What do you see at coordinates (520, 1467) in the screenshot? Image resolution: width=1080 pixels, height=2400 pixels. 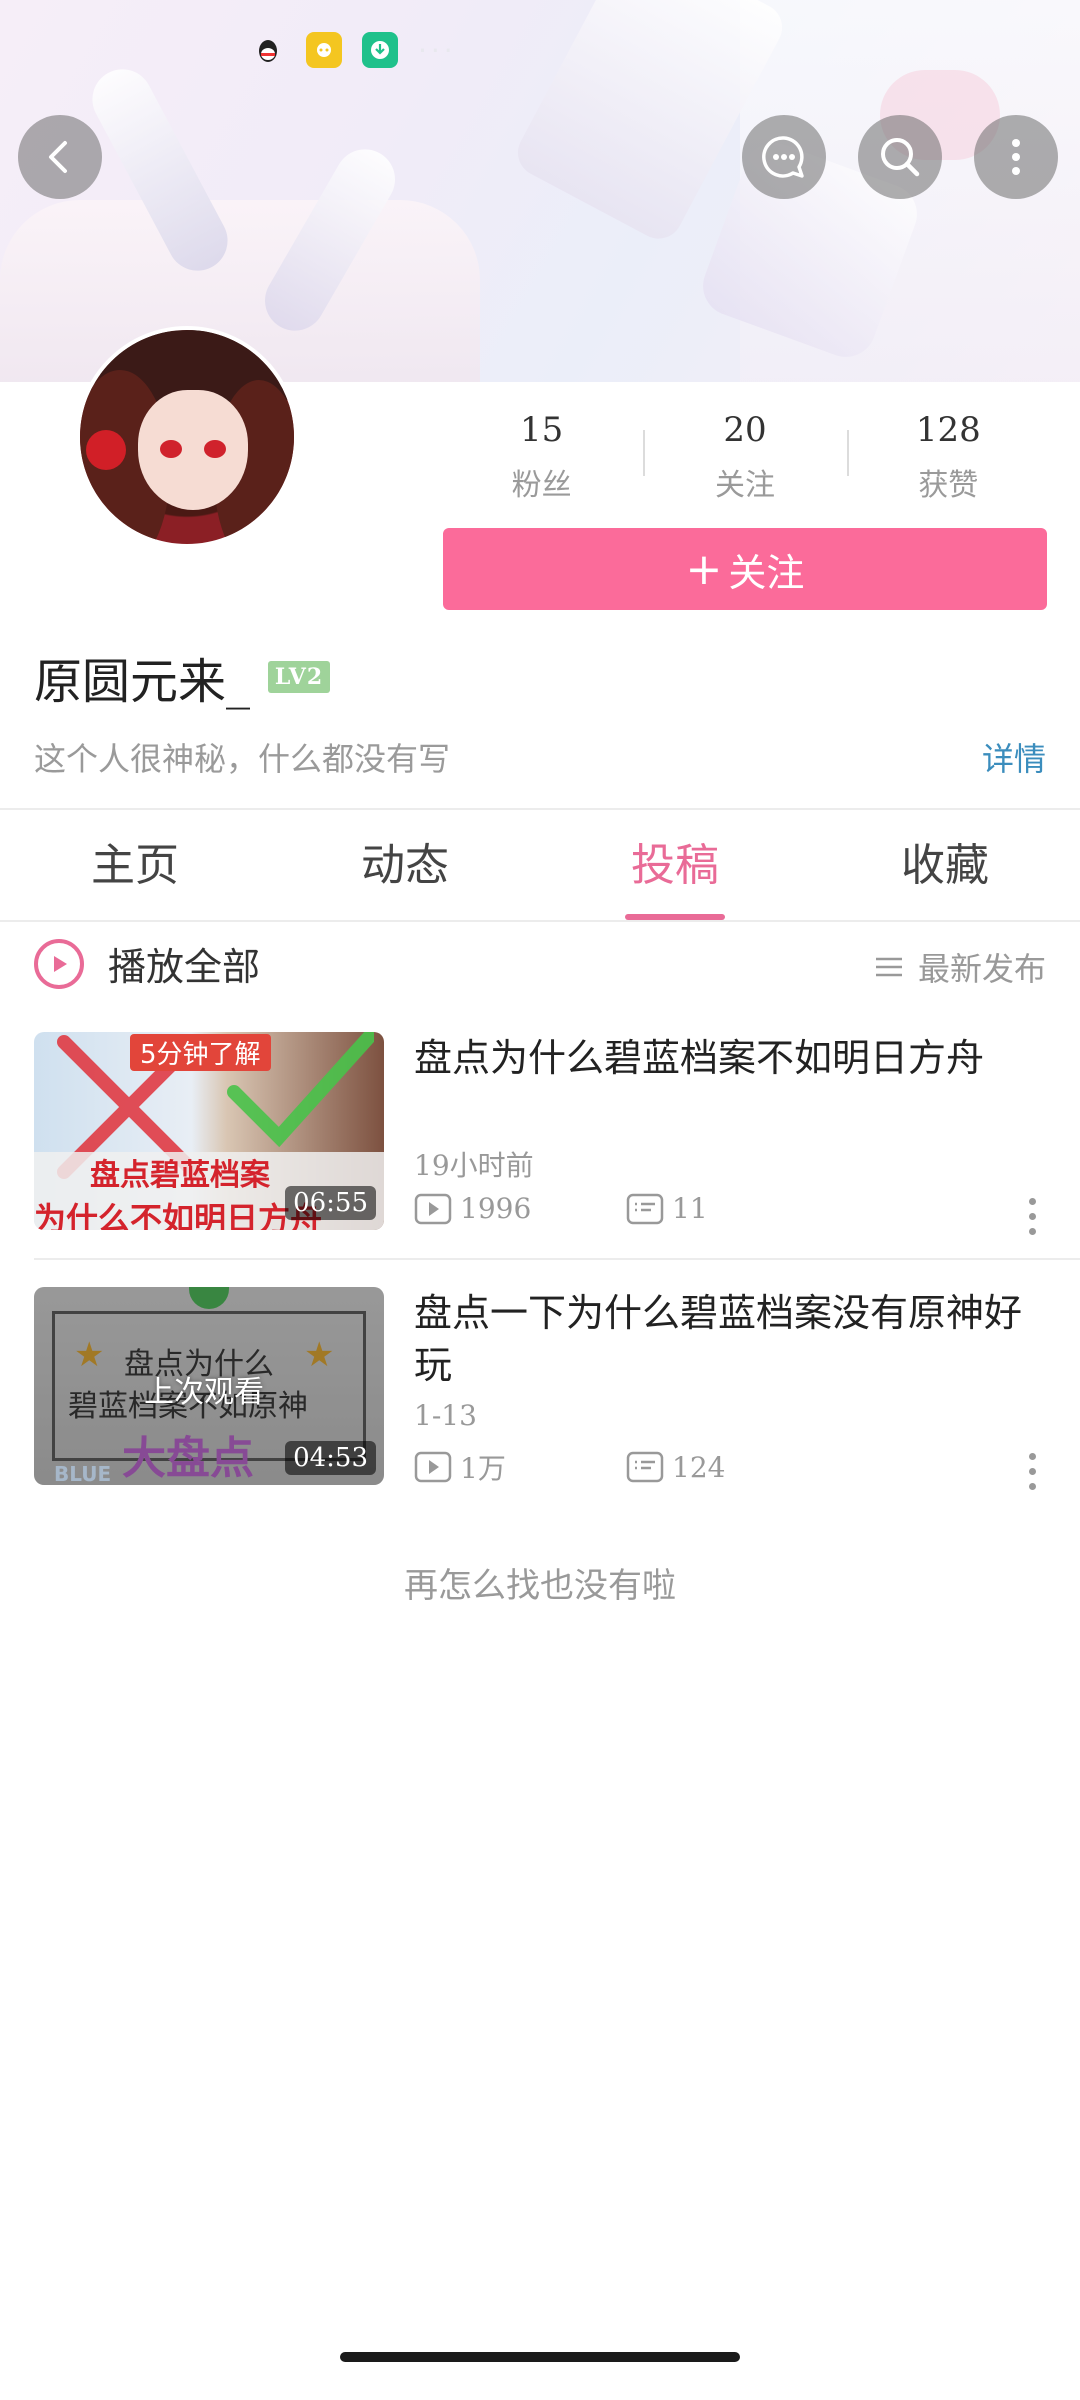 I see `view-count: 1万` at bounding box center [520, 1467].